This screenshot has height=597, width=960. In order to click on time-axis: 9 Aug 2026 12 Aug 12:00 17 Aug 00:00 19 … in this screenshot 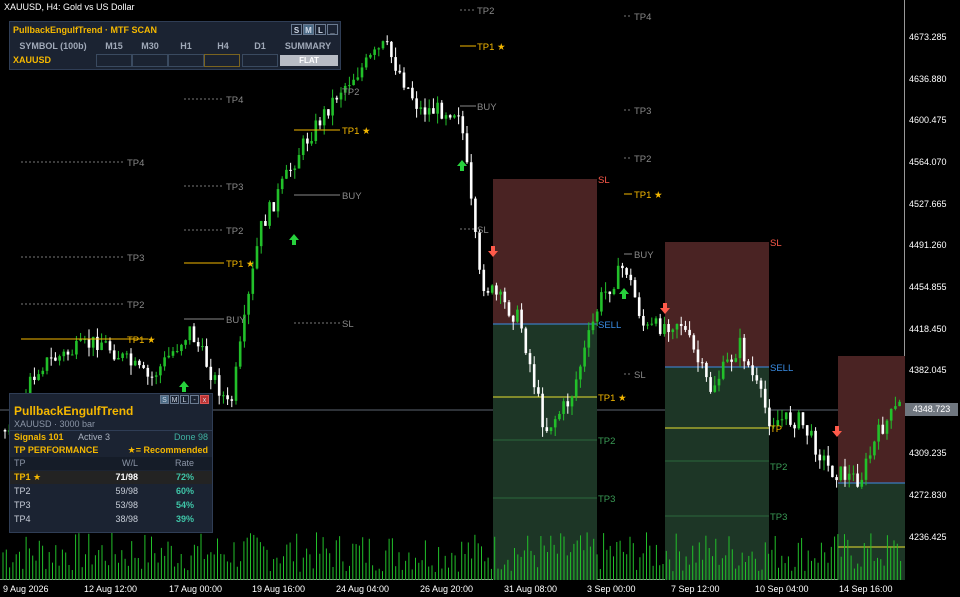, I will do `click(452, 588)`.